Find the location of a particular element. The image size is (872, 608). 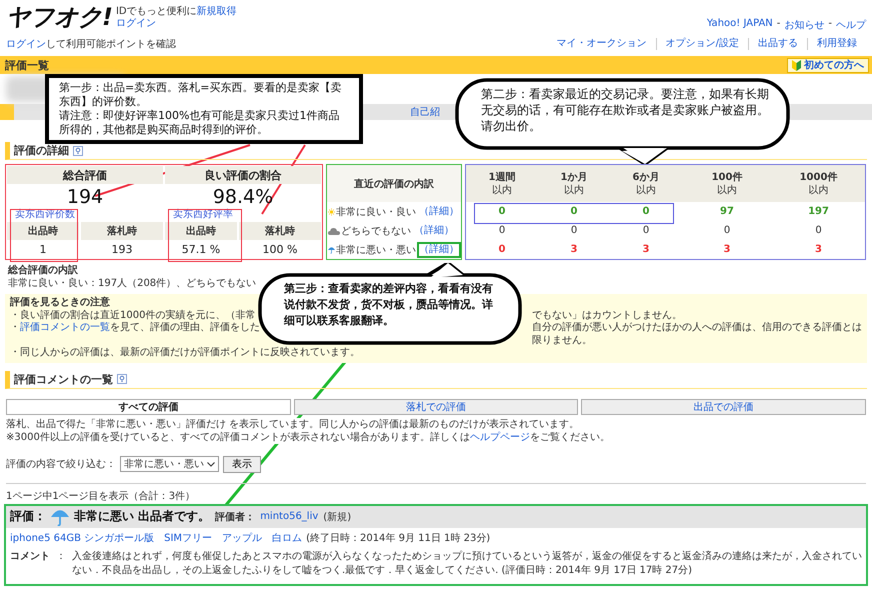

table-cell-text: 1 is located at coordinates (43, 250).